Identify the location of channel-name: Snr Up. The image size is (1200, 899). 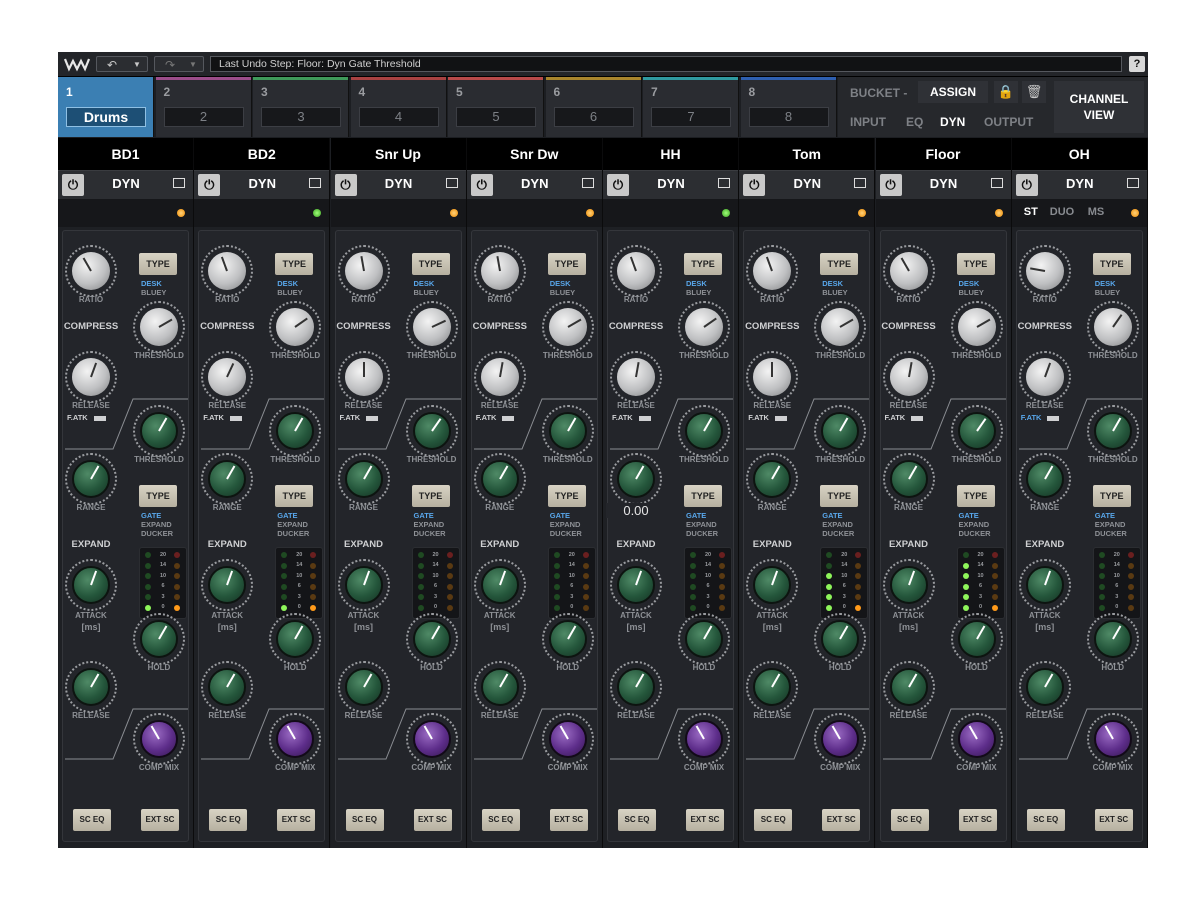
(398, 154).